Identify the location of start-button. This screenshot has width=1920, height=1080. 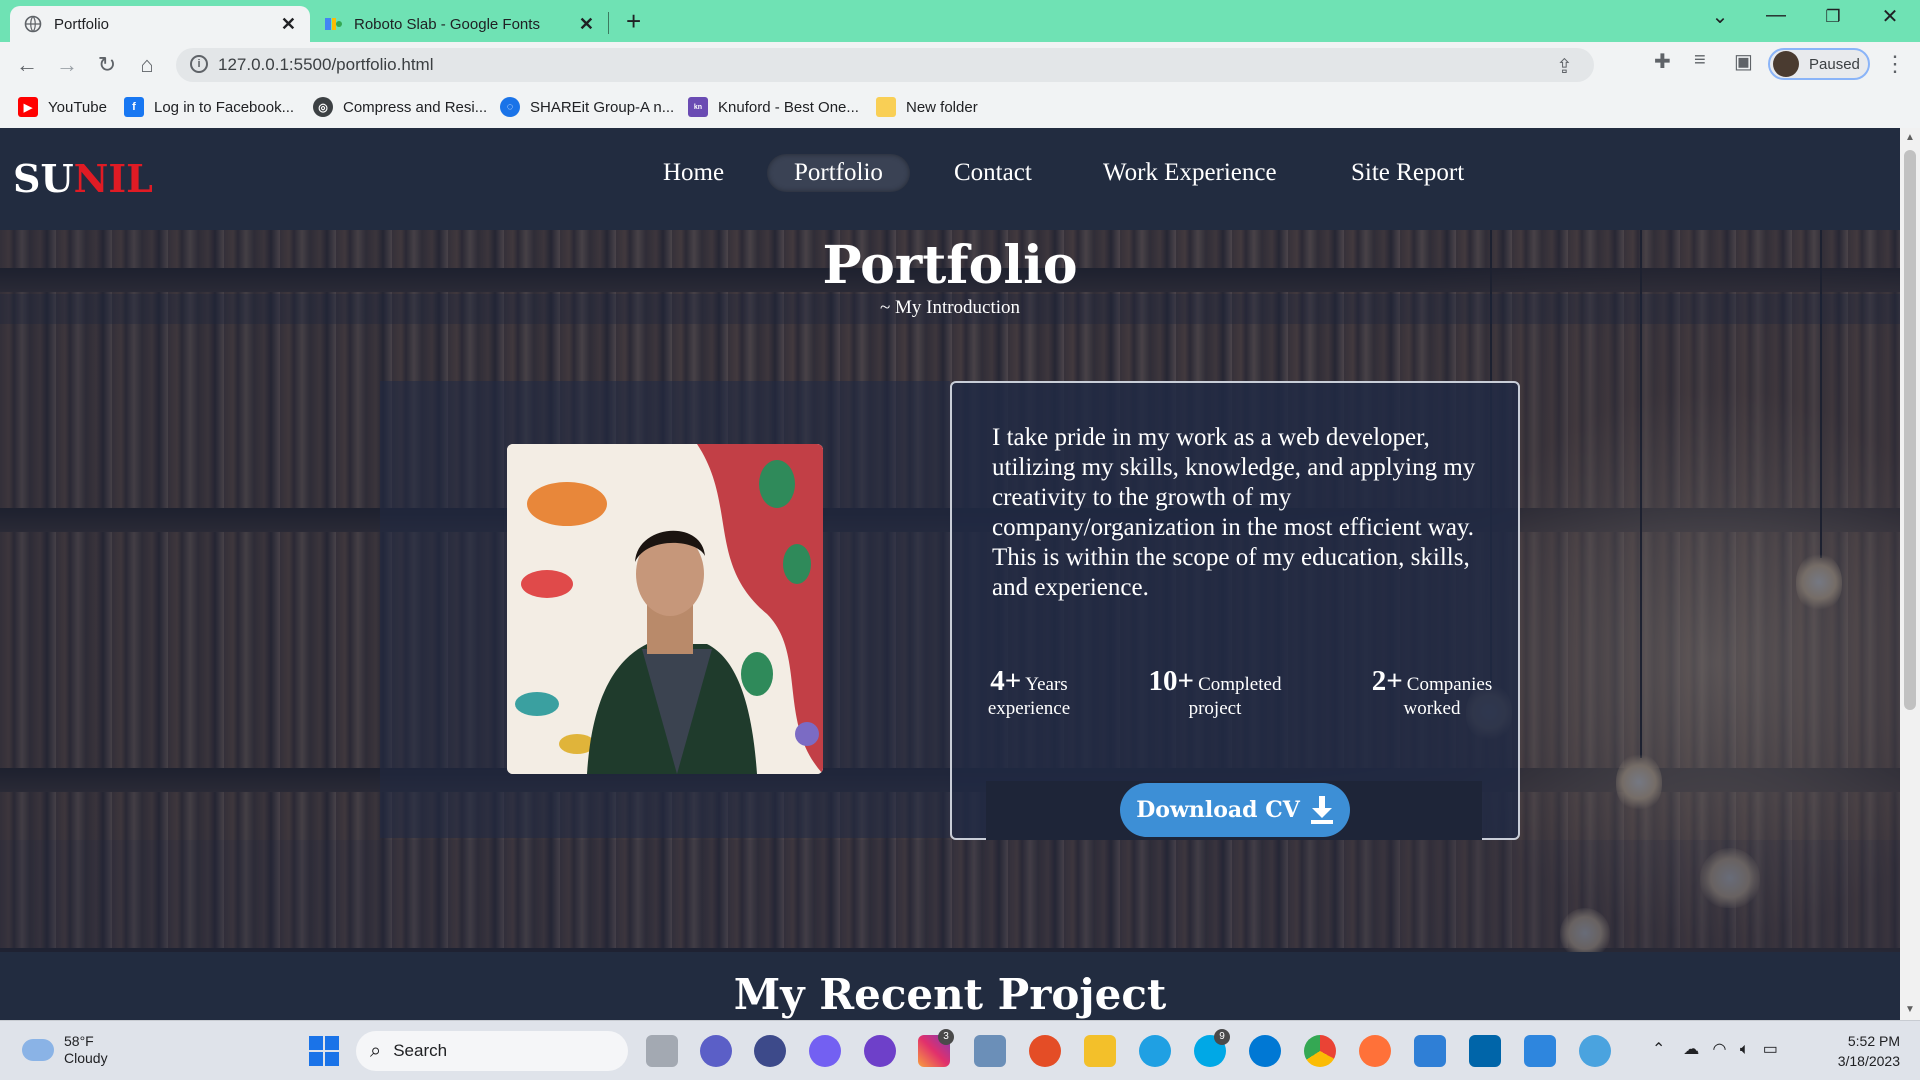
(324, 1051).